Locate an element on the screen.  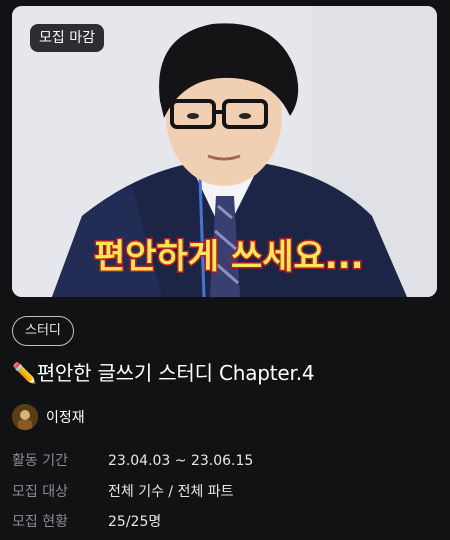
category-chip: 스터디 is located at coordinates (43, 331).